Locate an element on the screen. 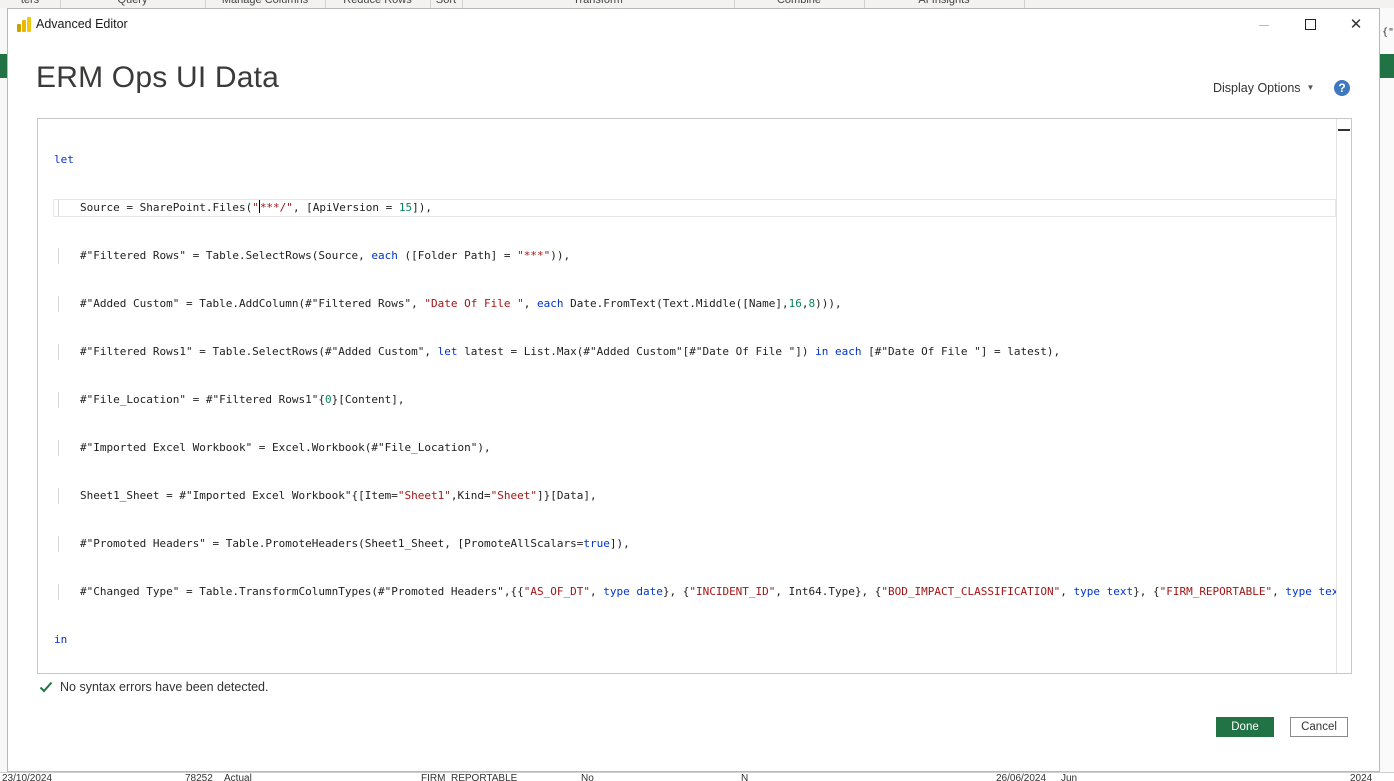 This screenshot has width=1394, height=781. minimize-icon is located at coordinates (1264, 25).